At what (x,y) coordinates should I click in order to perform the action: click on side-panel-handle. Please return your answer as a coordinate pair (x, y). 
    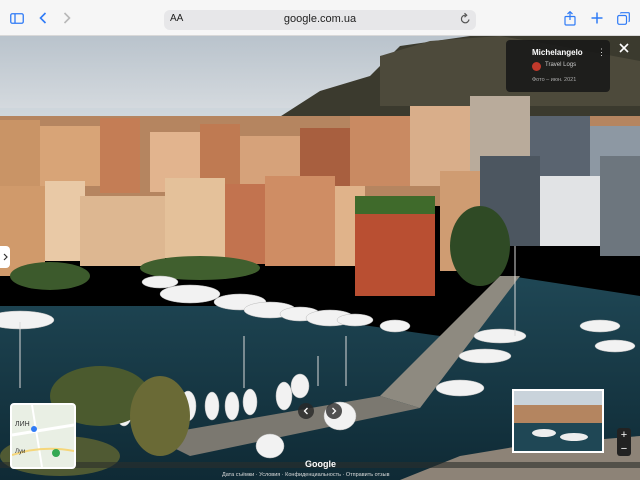
    Looking at the image, I should click on (5, 257).